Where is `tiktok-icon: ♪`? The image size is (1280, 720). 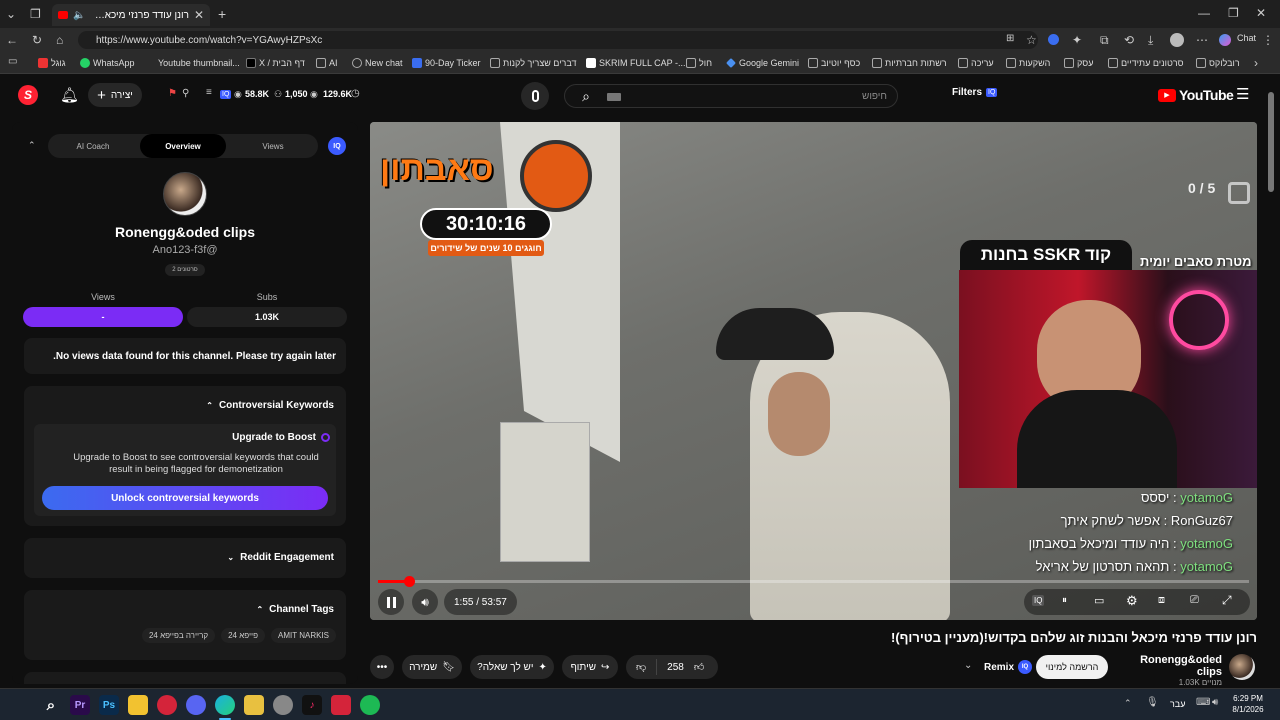 tiktok-icon: ♪ is located at coordinates (312, 705).